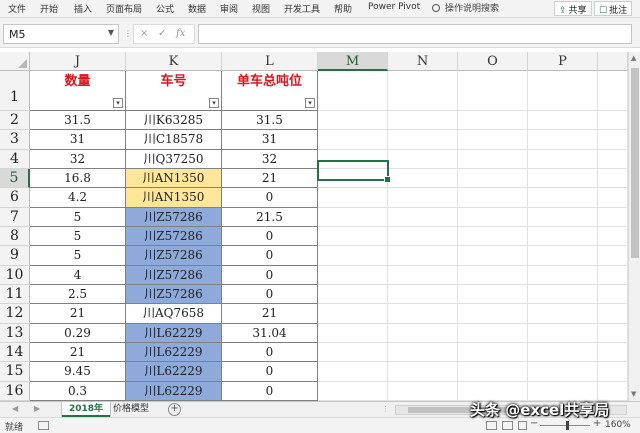  What do you see at coordinates (15, 140) in the screenshot?
I see `row-header: 3` at bounding box center [15, 140].